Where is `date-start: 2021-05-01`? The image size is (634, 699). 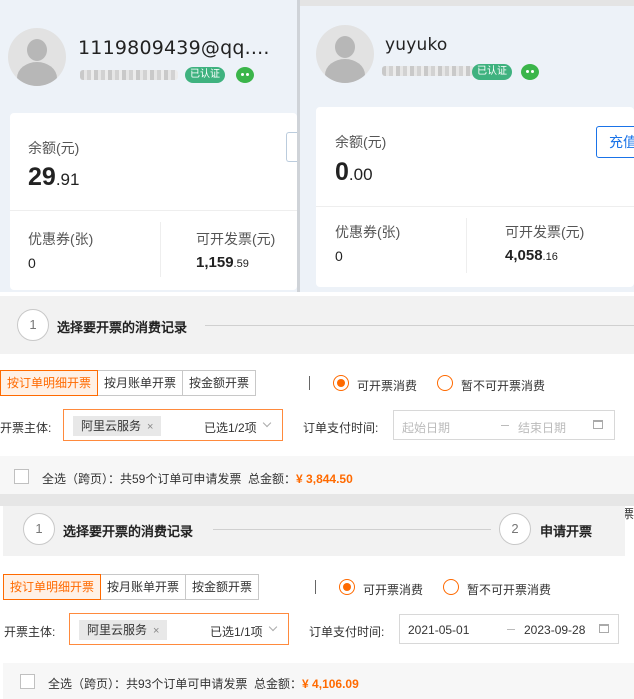
date-start: 2021-05-01 is located at coordinates (439, 630).